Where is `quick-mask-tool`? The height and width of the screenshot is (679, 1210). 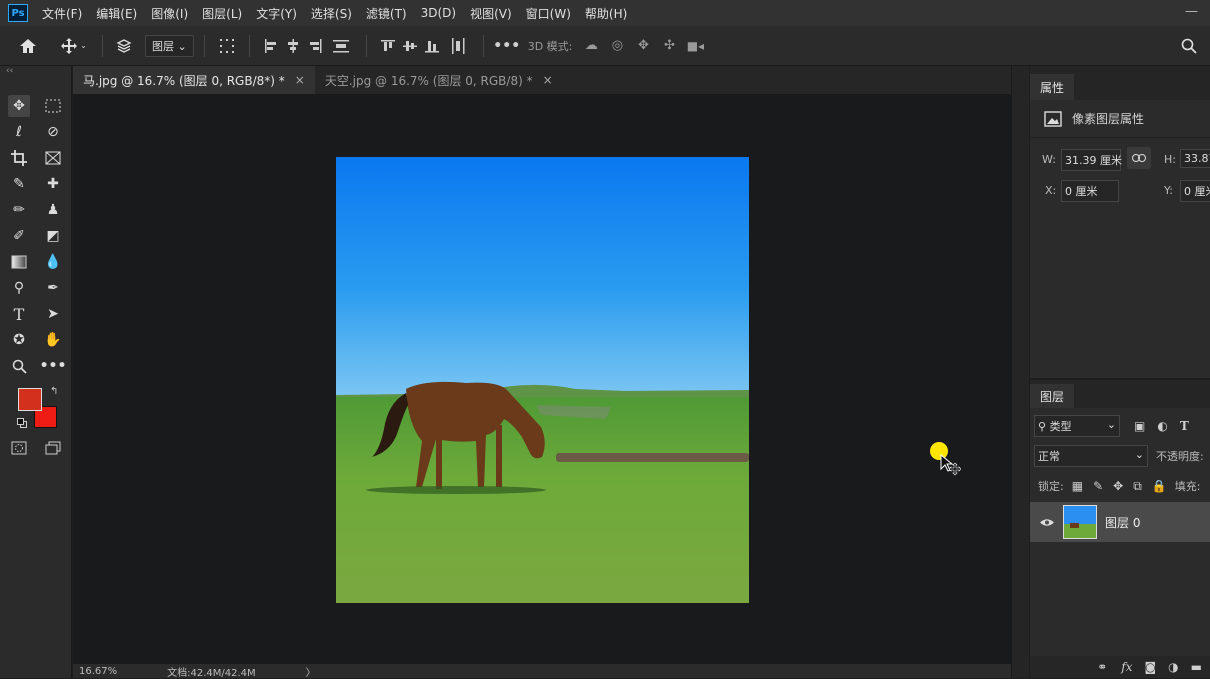
quick-mask-tool is located at coordinates (19, 448).